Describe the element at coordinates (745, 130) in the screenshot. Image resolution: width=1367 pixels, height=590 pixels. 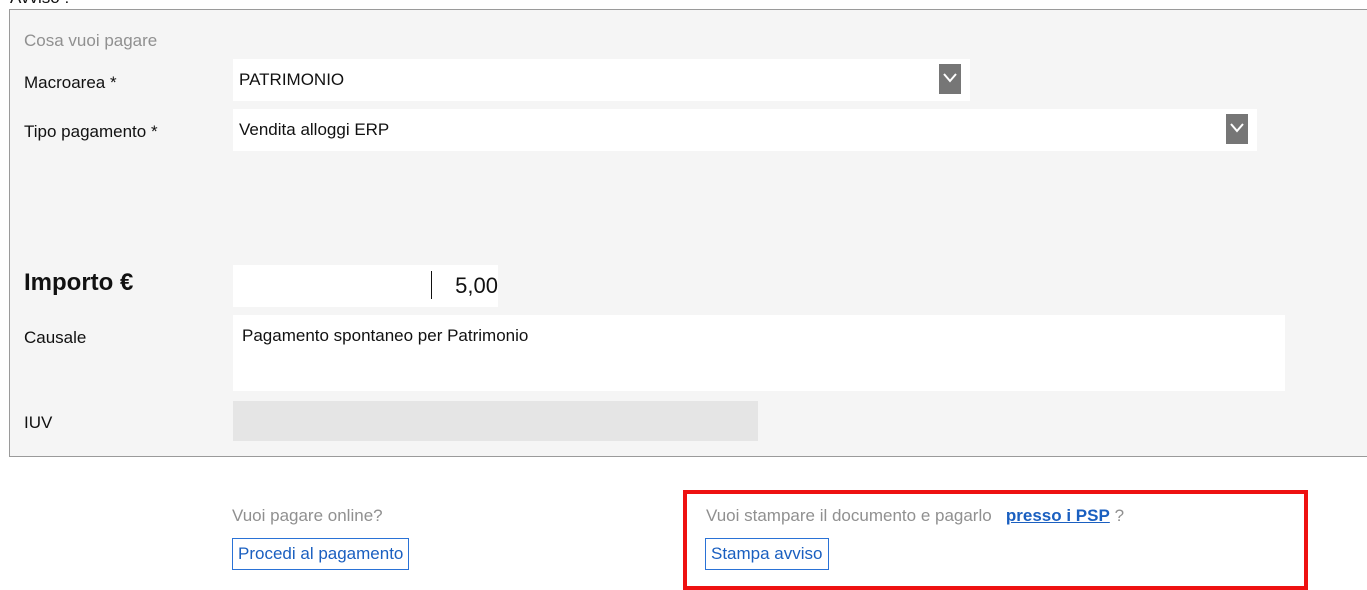
I see `tipo-pagamento-select: Vendita alloggi ERP` at that location.